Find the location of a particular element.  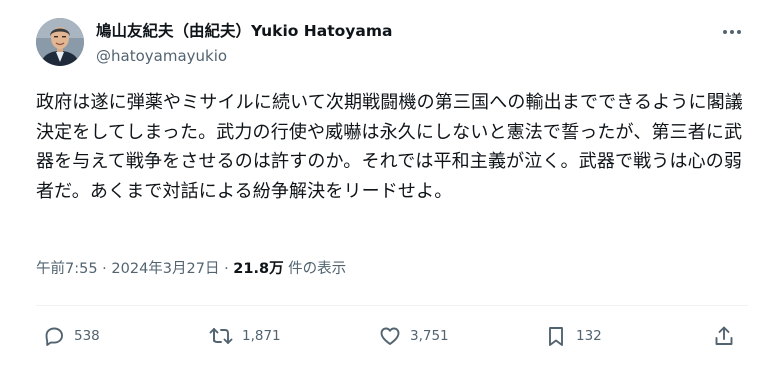

reply-count: 538 is located at coordinates (87, 336).